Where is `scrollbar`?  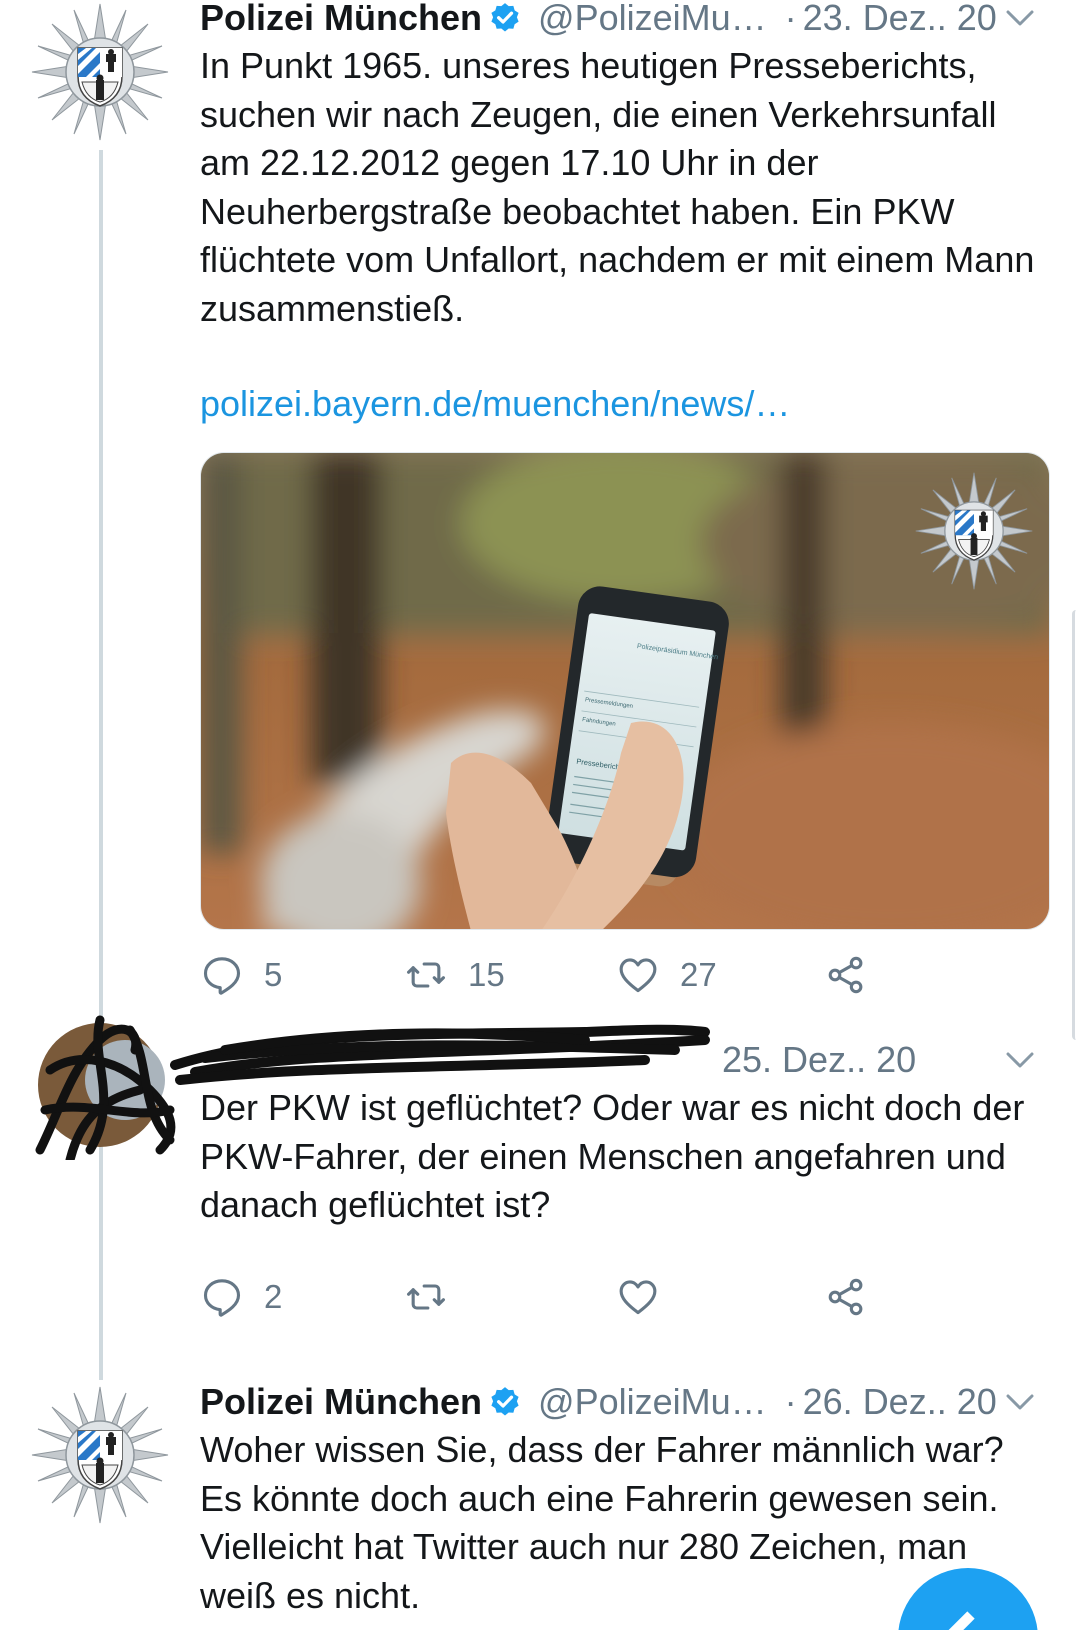 scrollbar is located at coordinates (1076, 825).